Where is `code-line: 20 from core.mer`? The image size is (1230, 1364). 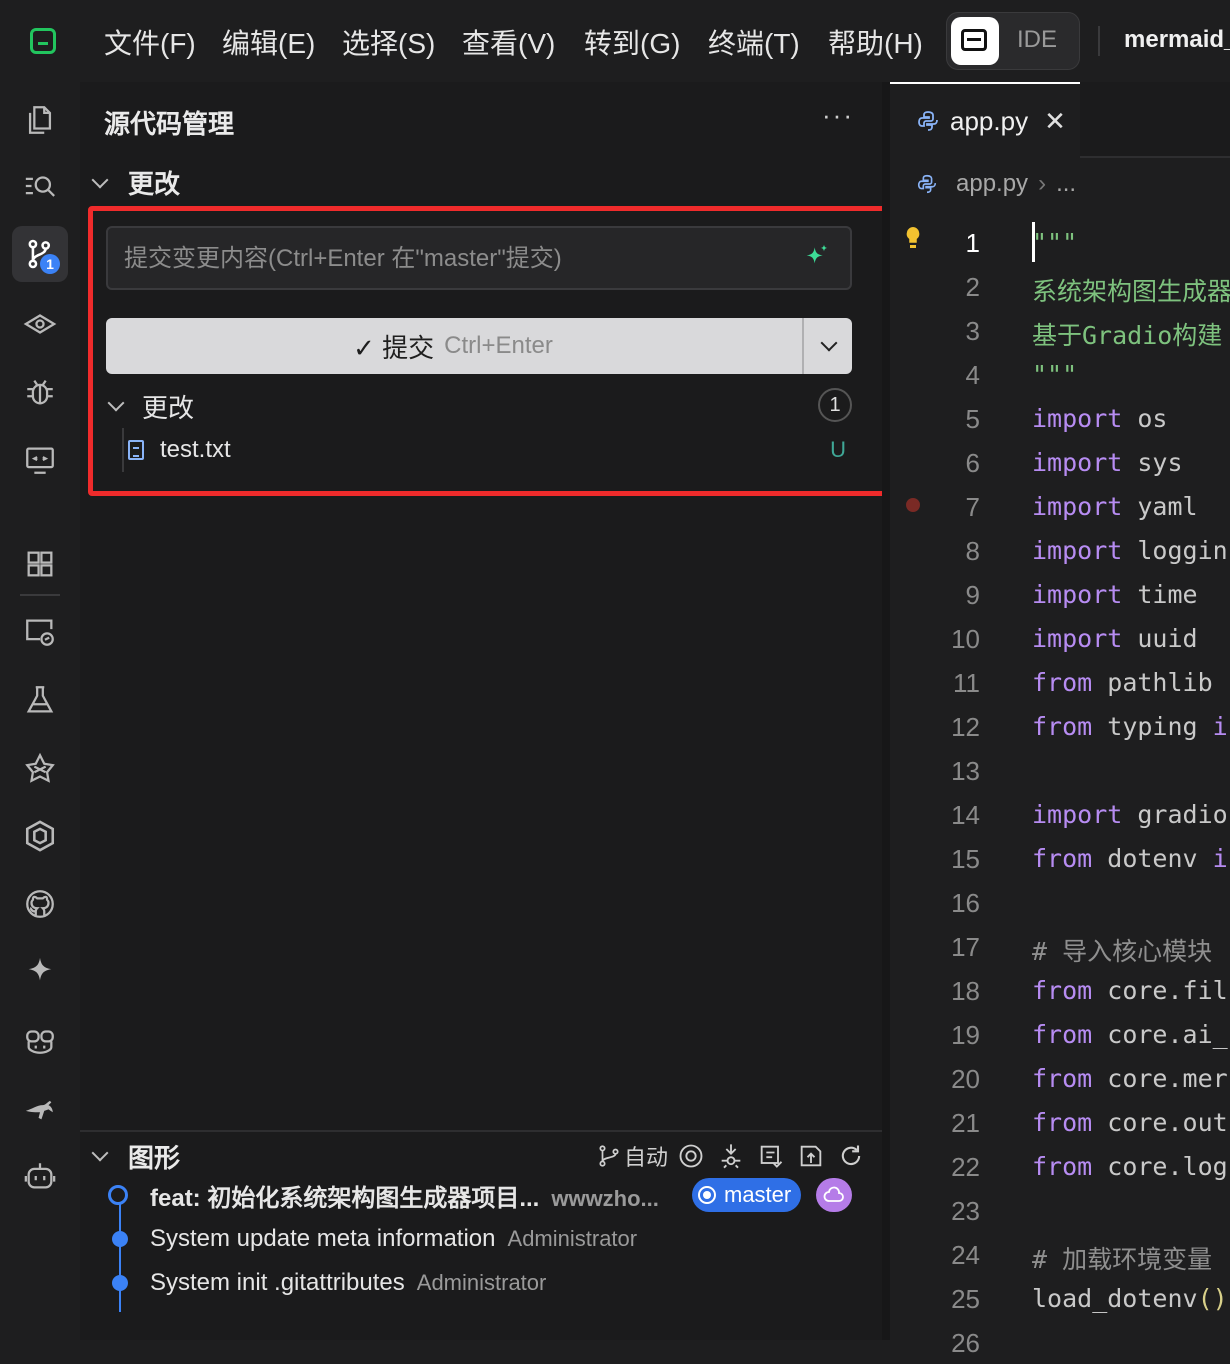 code-line: 20 from core.mer is located at coordinates (1060, 1078).